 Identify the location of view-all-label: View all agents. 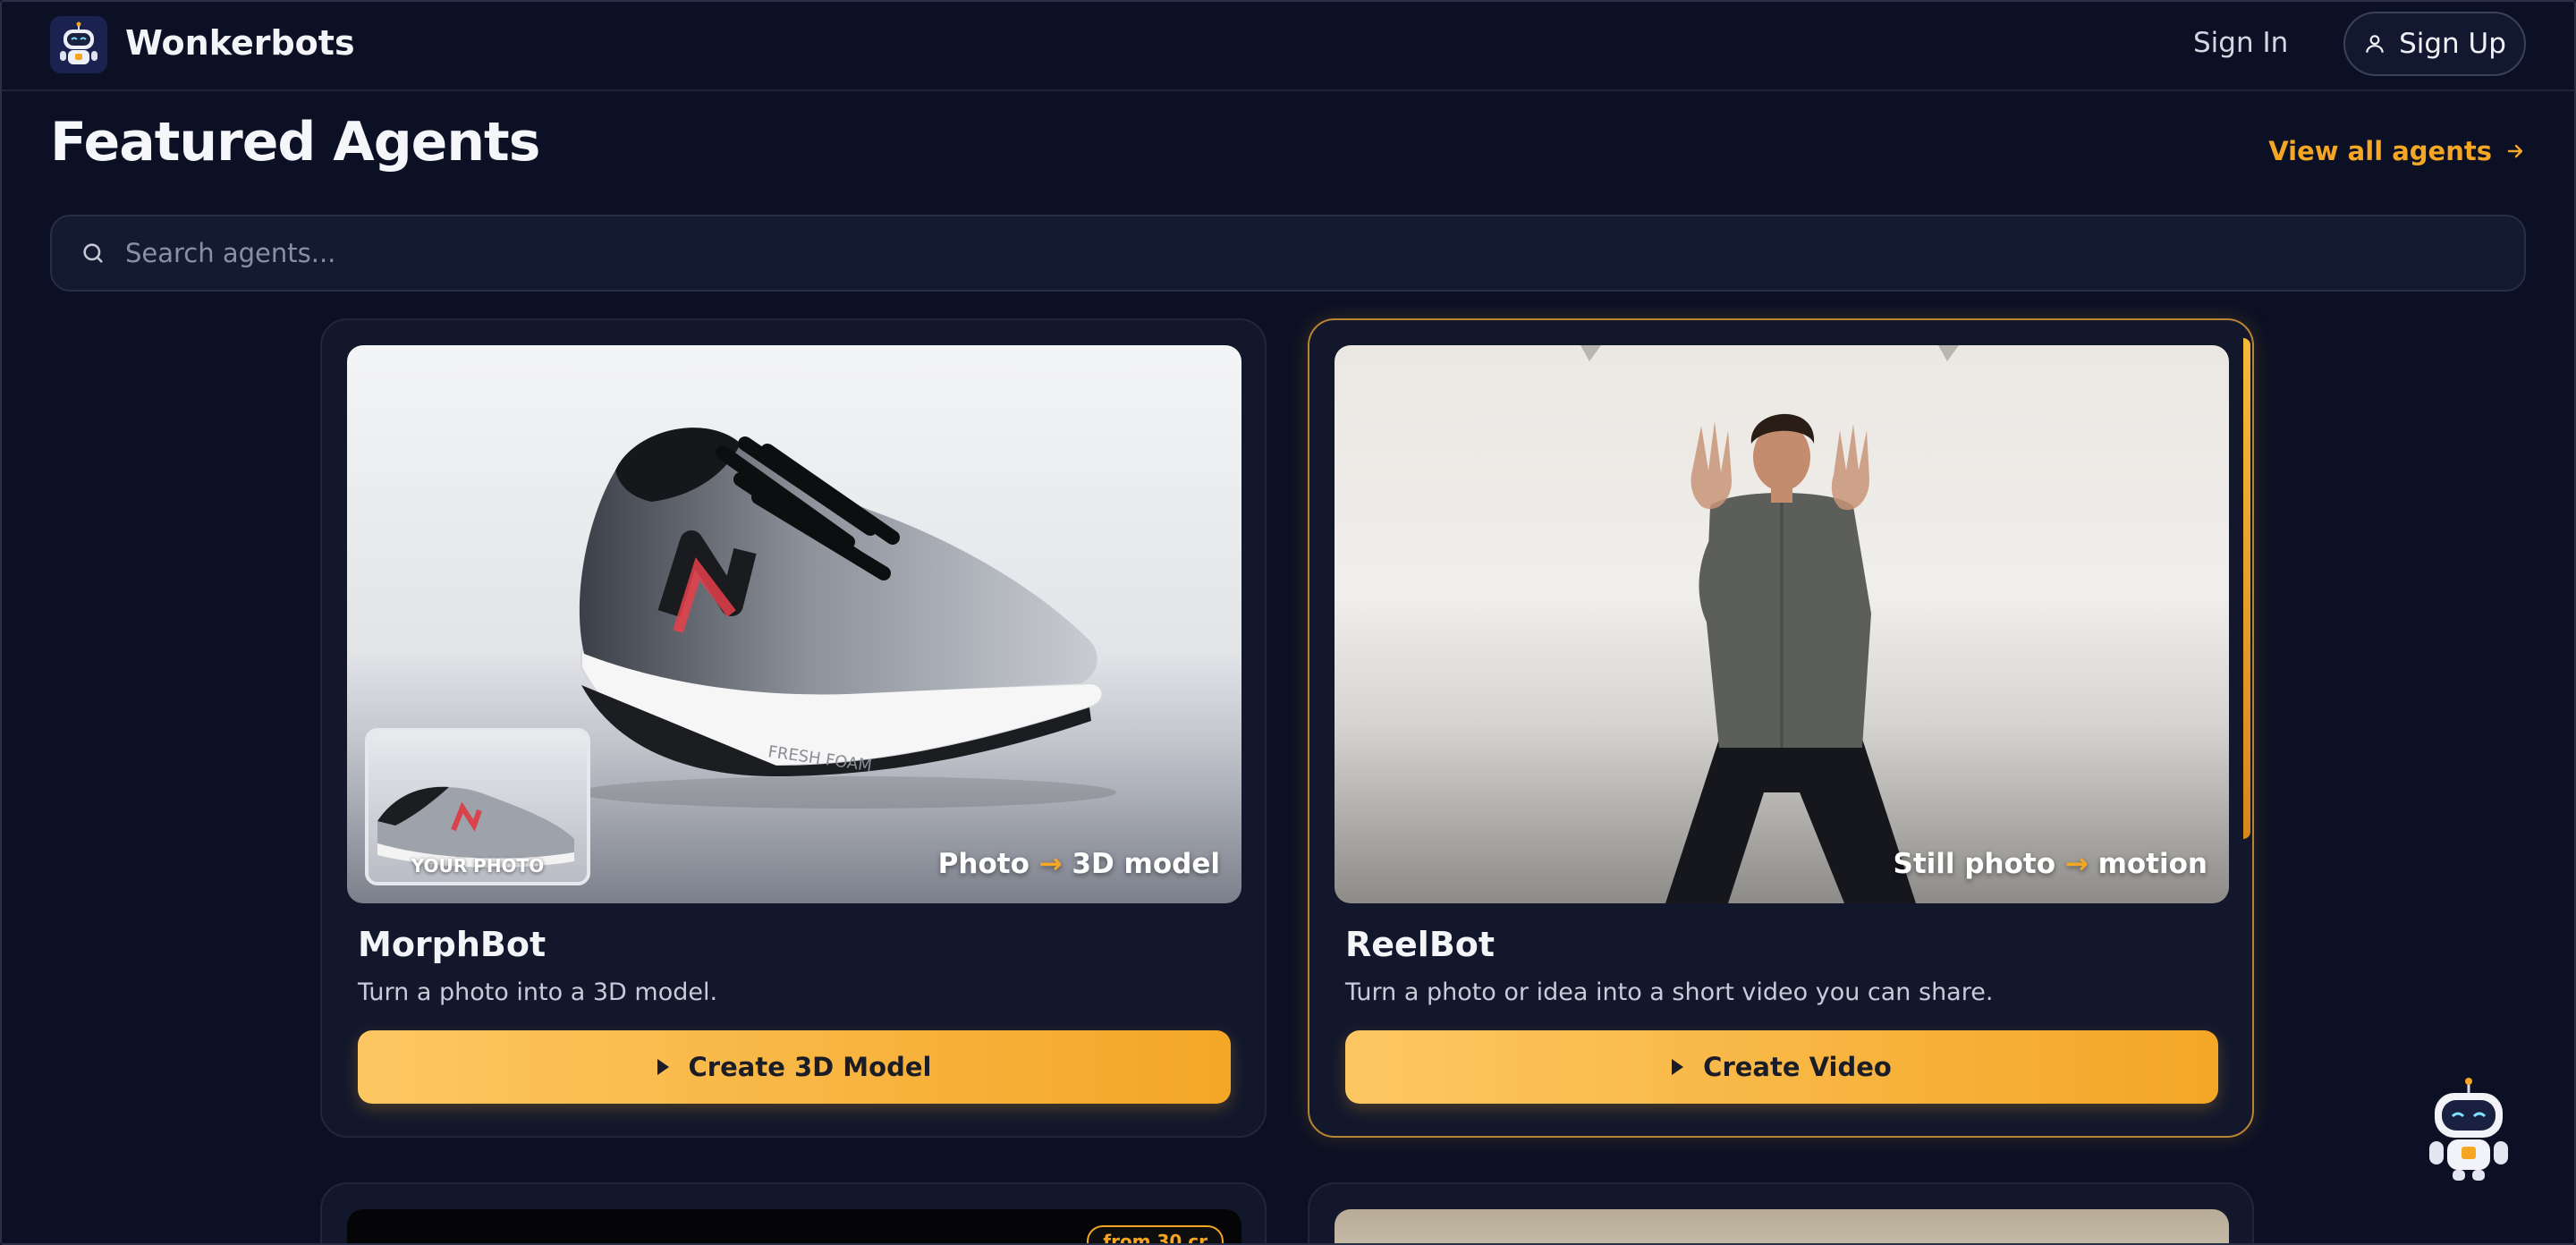
(2380, 151).